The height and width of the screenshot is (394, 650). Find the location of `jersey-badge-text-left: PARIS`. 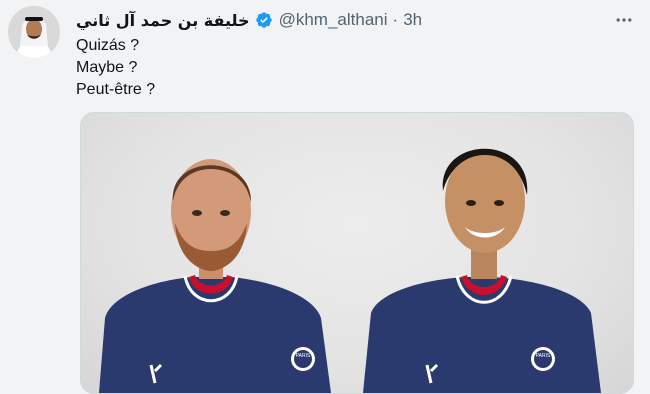

jersey-badge-text-left: PARIS is located at coordinates (303, 356).